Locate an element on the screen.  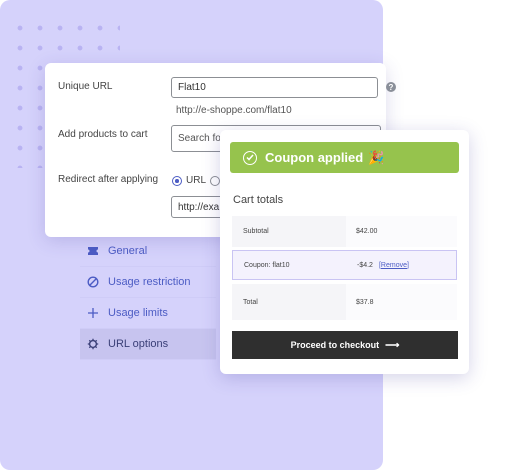
tab-label: URL options is located at coordinates (138, 344).